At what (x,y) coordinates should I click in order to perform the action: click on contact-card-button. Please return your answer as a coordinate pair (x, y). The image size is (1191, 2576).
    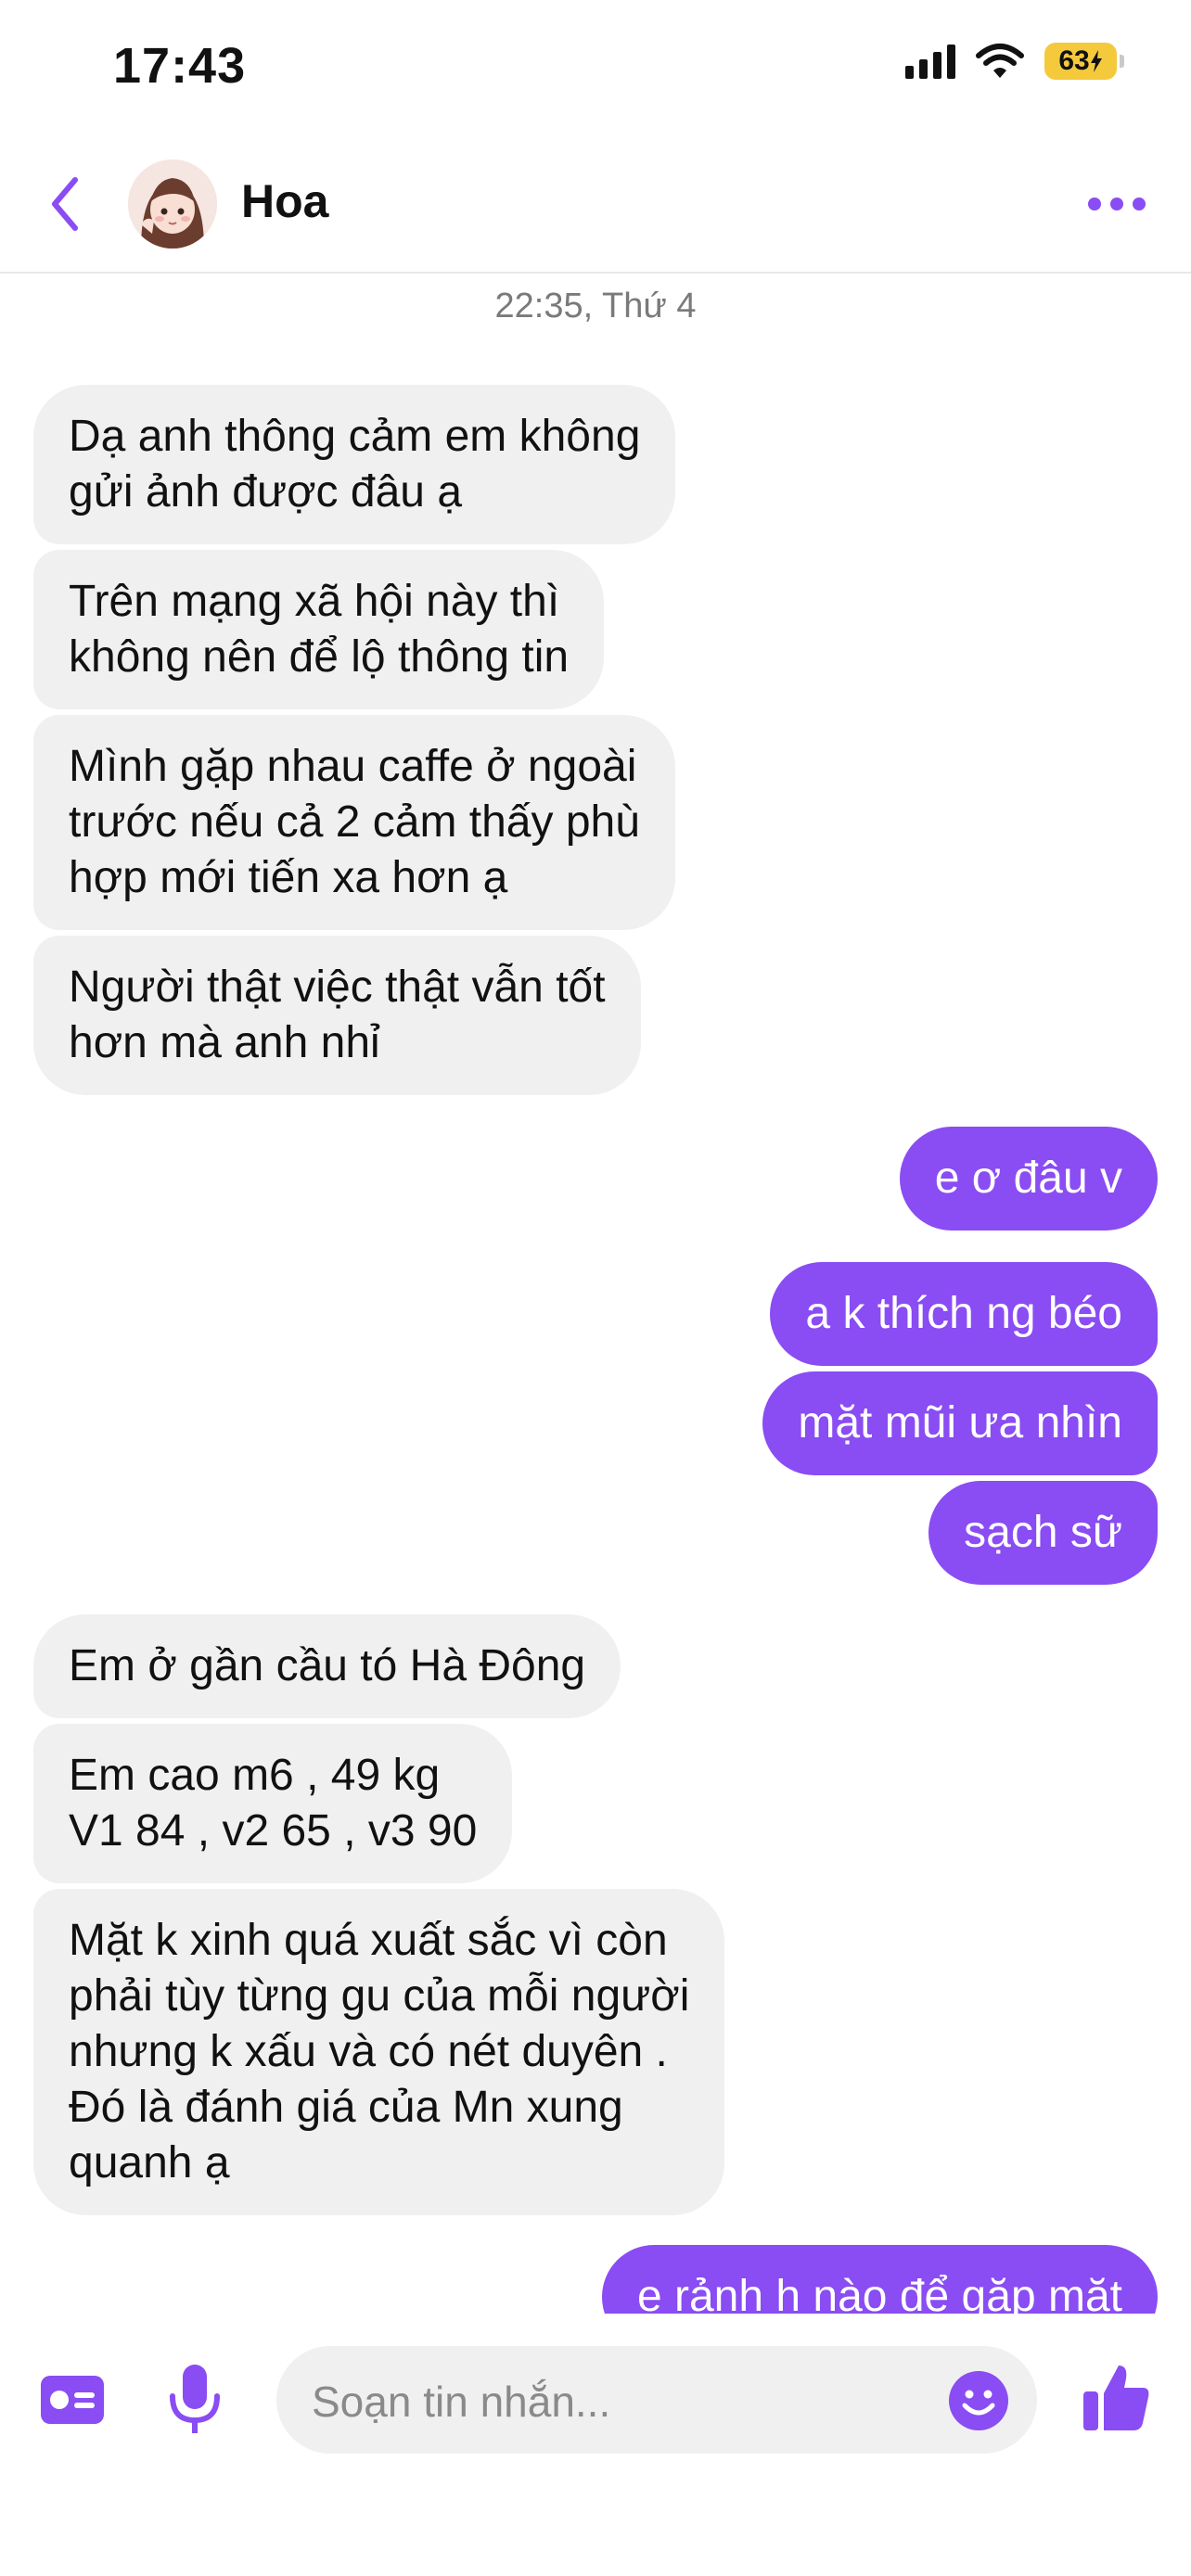
    Looking at the image, I should click on (72, 2400).